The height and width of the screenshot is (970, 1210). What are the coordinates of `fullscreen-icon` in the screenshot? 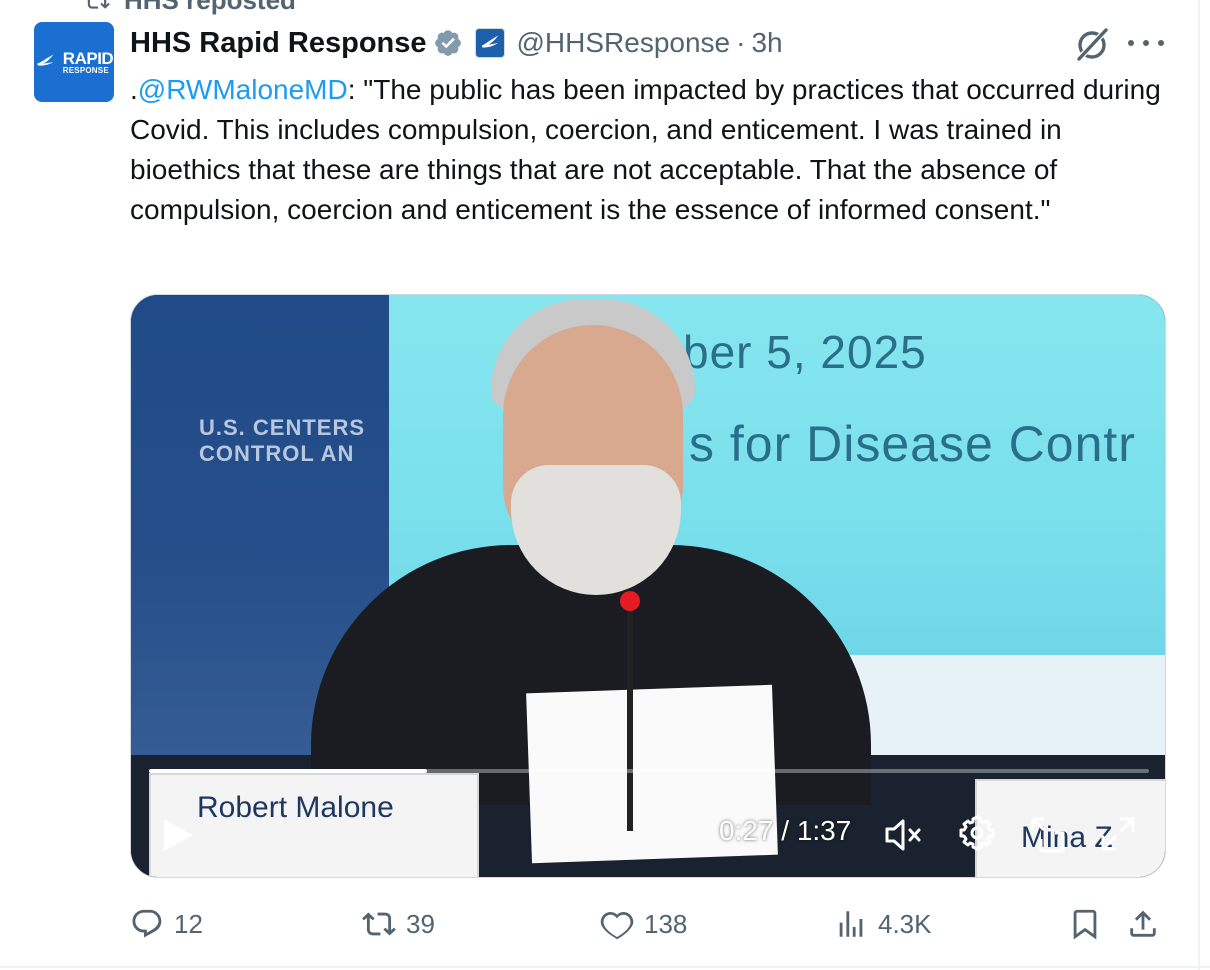 It's located at (1118, 834).